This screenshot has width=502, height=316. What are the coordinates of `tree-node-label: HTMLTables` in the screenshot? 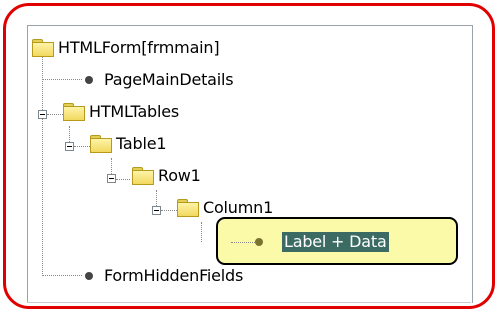 It's located at (134, 111).